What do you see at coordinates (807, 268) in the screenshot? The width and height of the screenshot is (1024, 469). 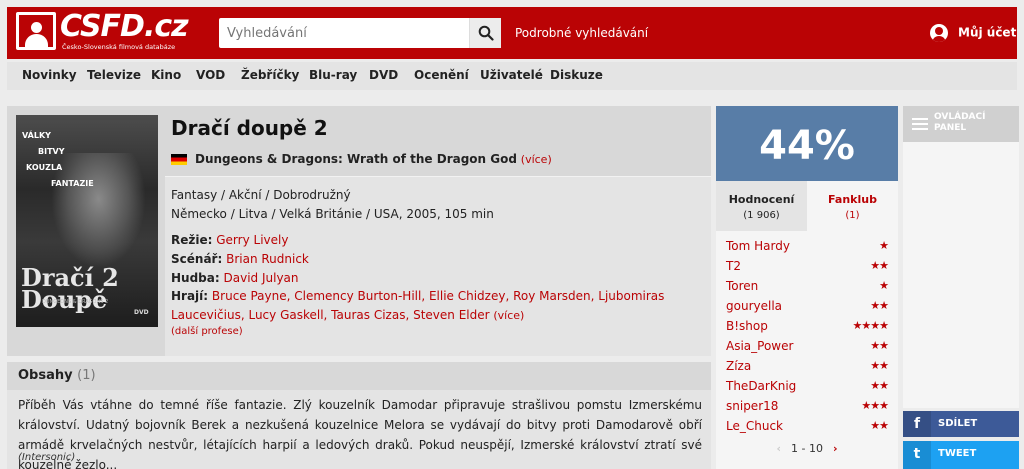 I see `rater-row: T2 ★★` at bounding box center [807, 268].